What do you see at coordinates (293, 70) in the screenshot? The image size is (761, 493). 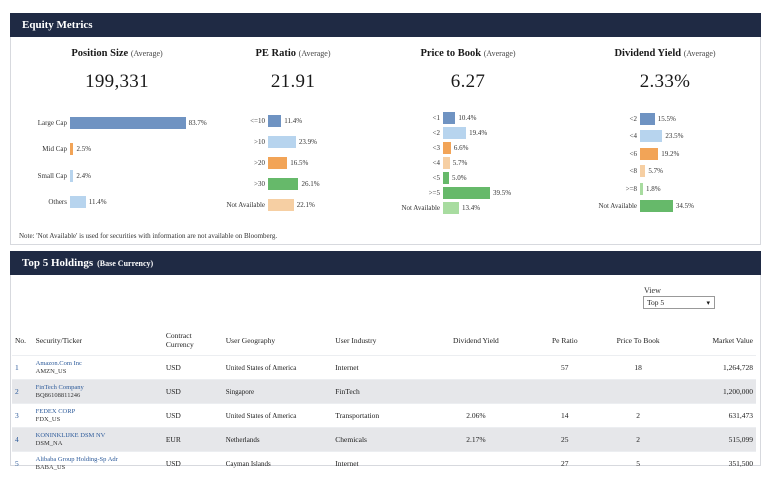 I see `metric-block: PE Ratio (Average) 21.91` at bounding box center [293, 70].